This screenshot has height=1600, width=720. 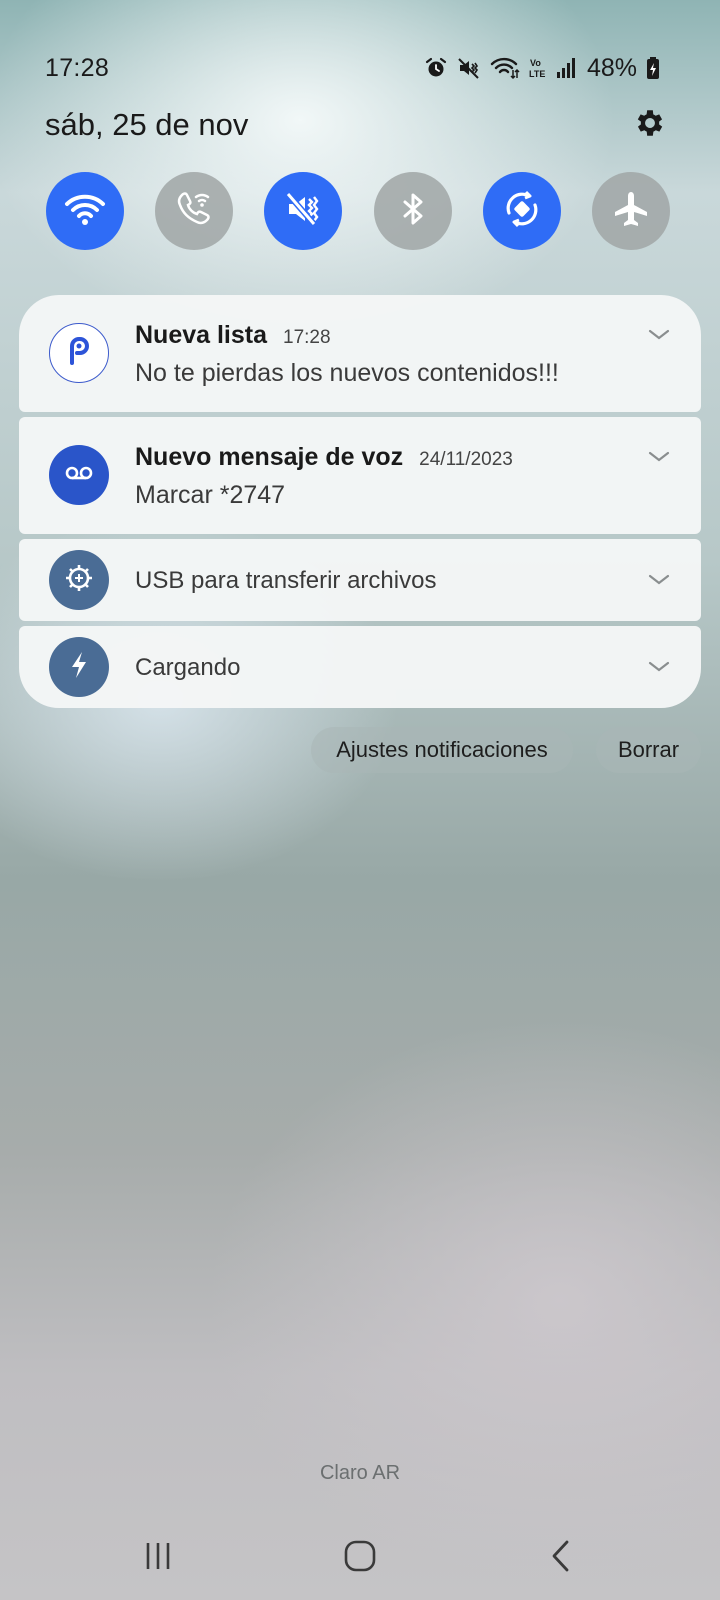 I want to click on notification-header: Nuevo mensaje de voz 24/11/2023, so click(x=324, y=457).